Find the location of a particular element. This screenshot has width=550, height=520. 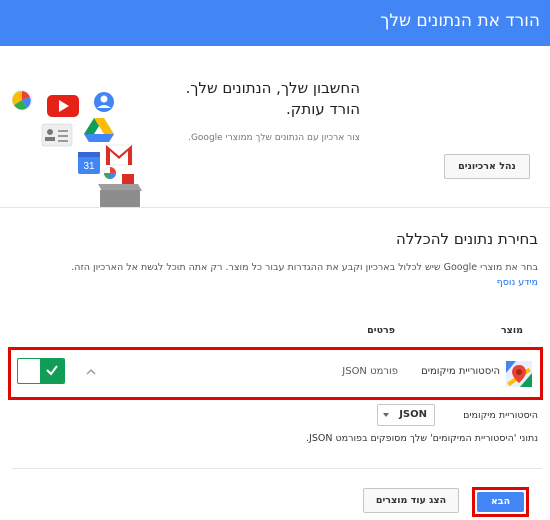

archive-box-icon is located at coordinates (120, 187).